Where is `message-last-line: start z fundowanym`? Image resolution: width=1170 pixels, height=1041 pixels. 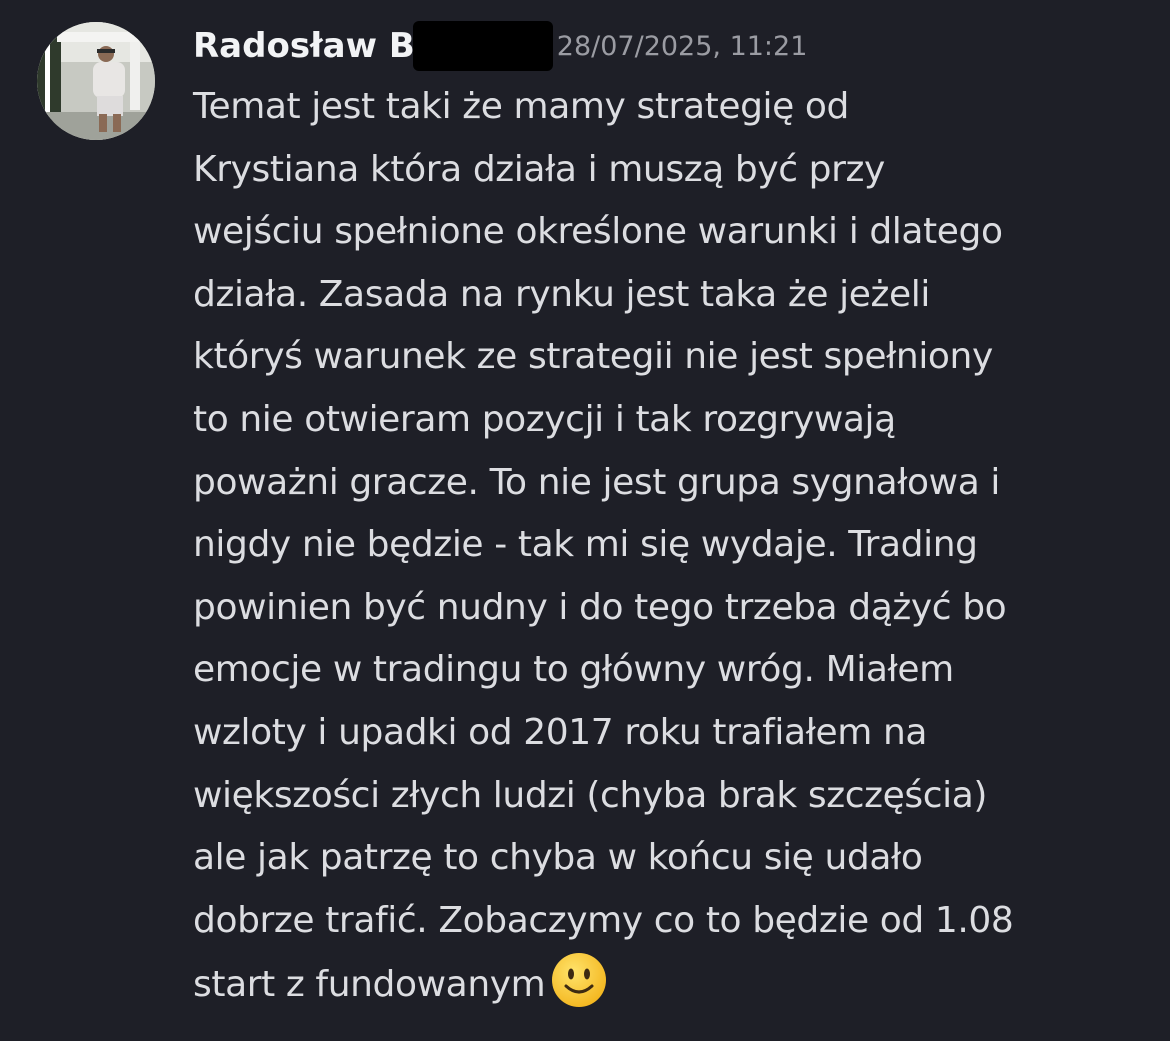 message-last-line: start z fundowanym is located at coordinates (673, 983).